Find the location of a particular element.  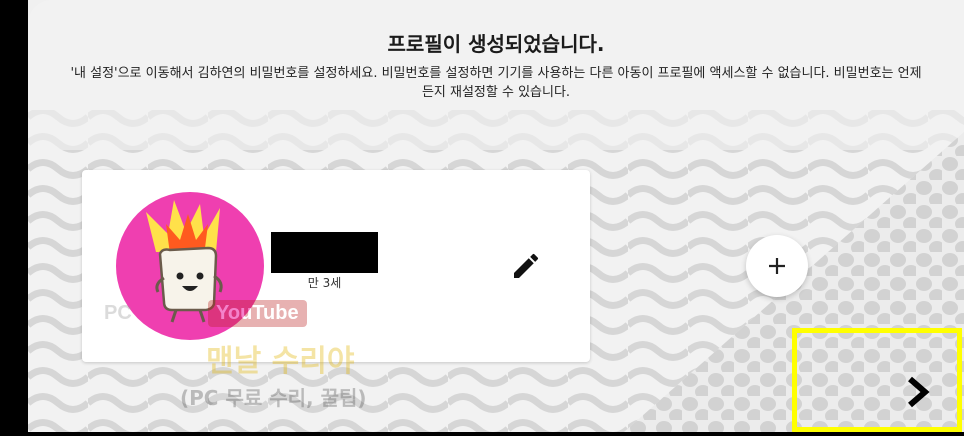

pencil-icon is located at coordinates (526, 265).